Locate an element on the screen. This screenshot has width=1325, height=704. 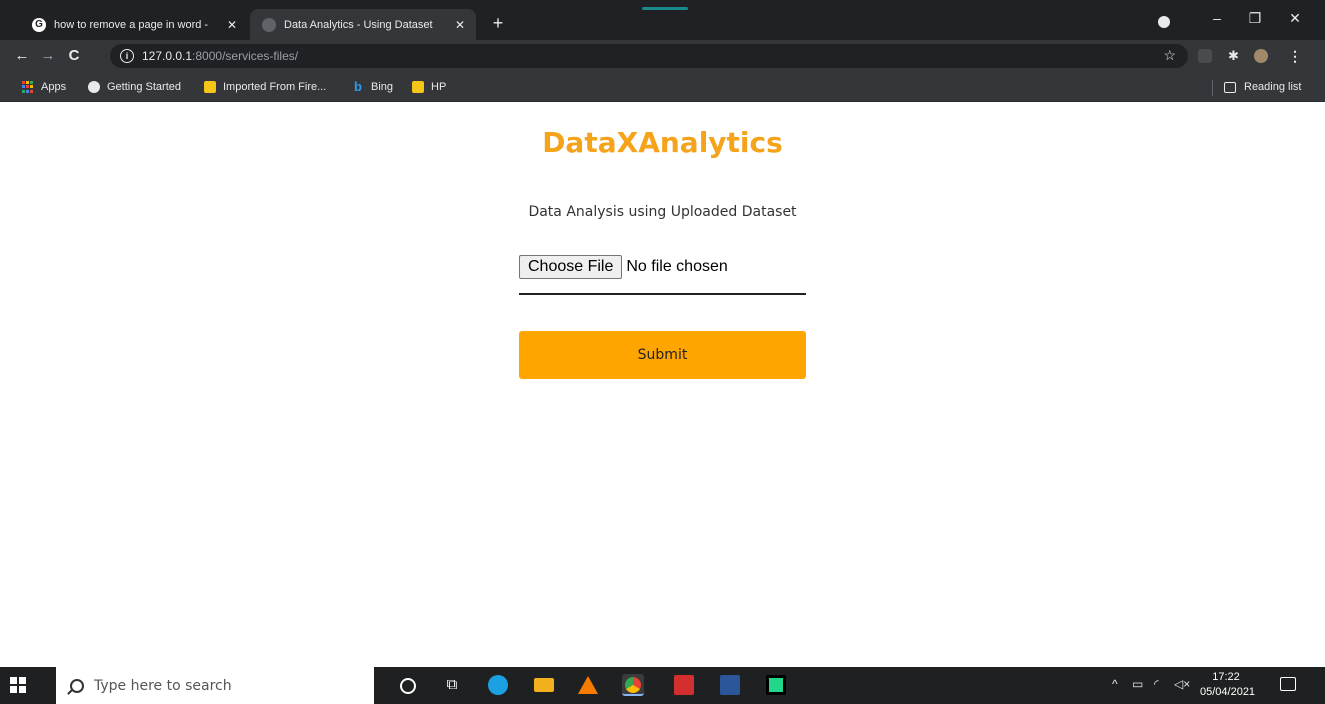
acrobat-icon is located at coordinates (684, 685).